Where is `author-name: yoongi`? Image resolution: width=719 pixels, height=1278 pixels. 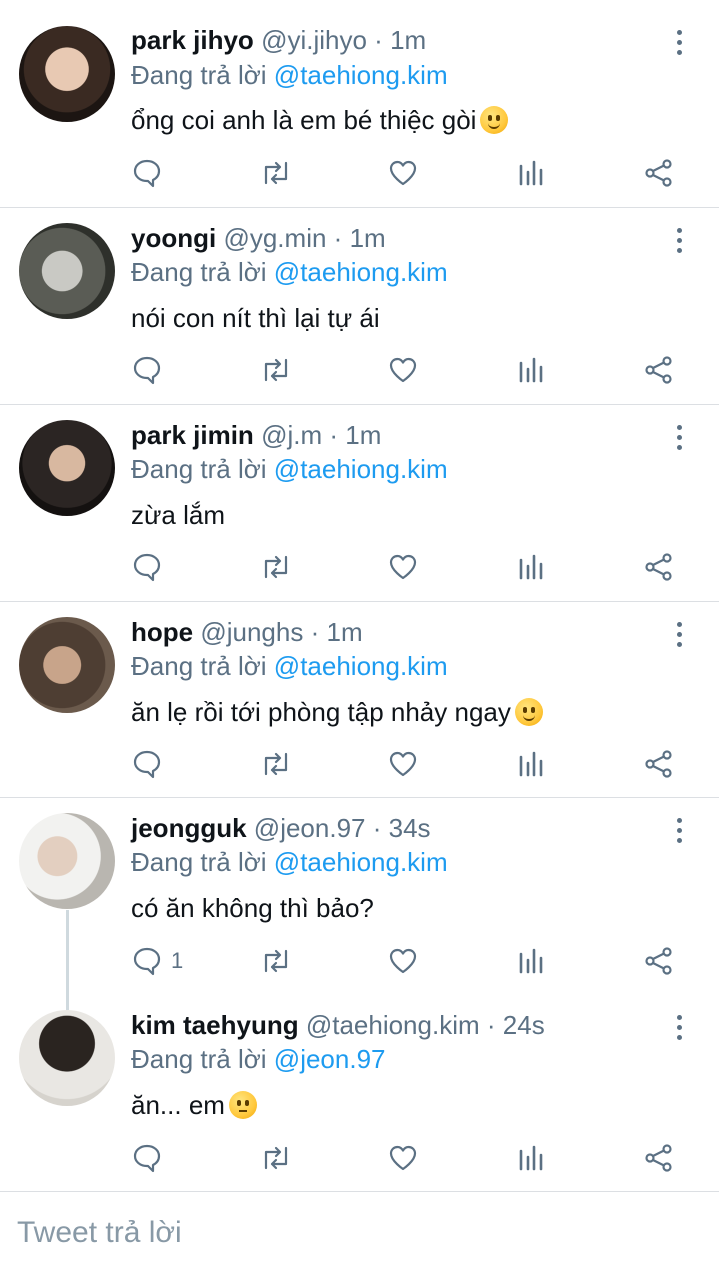
author-name: yoongi is located at coordinates (173, 238).